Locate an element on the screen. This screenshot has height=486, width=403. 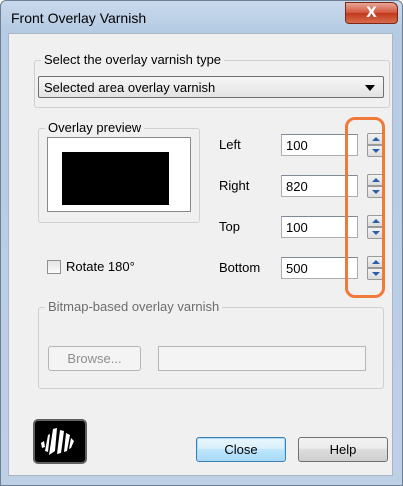
help-button-label: Help is located at coordinates (343, 449).